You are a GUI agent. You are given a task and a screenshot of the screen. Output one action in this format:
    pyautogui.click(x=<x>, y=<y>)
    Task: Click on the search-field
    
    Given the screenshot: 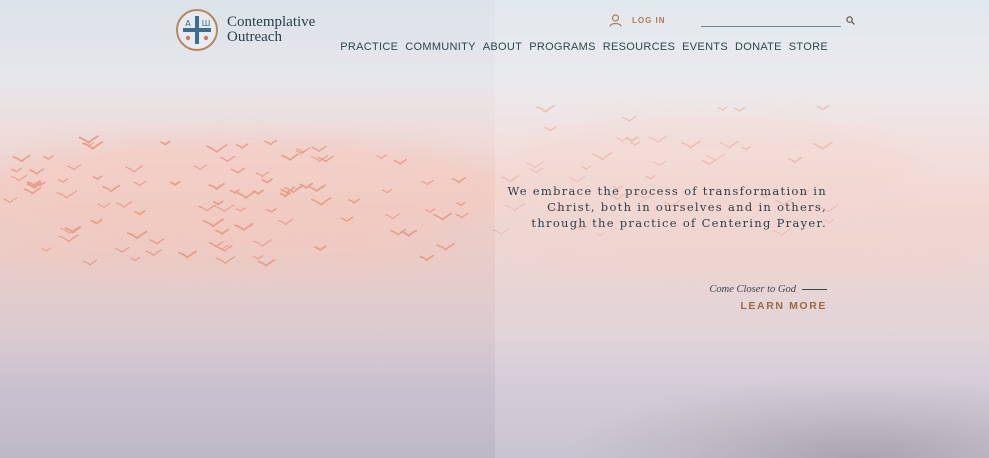 What is the action you would take?
    pyautogui.click(x=777, y=22)
    